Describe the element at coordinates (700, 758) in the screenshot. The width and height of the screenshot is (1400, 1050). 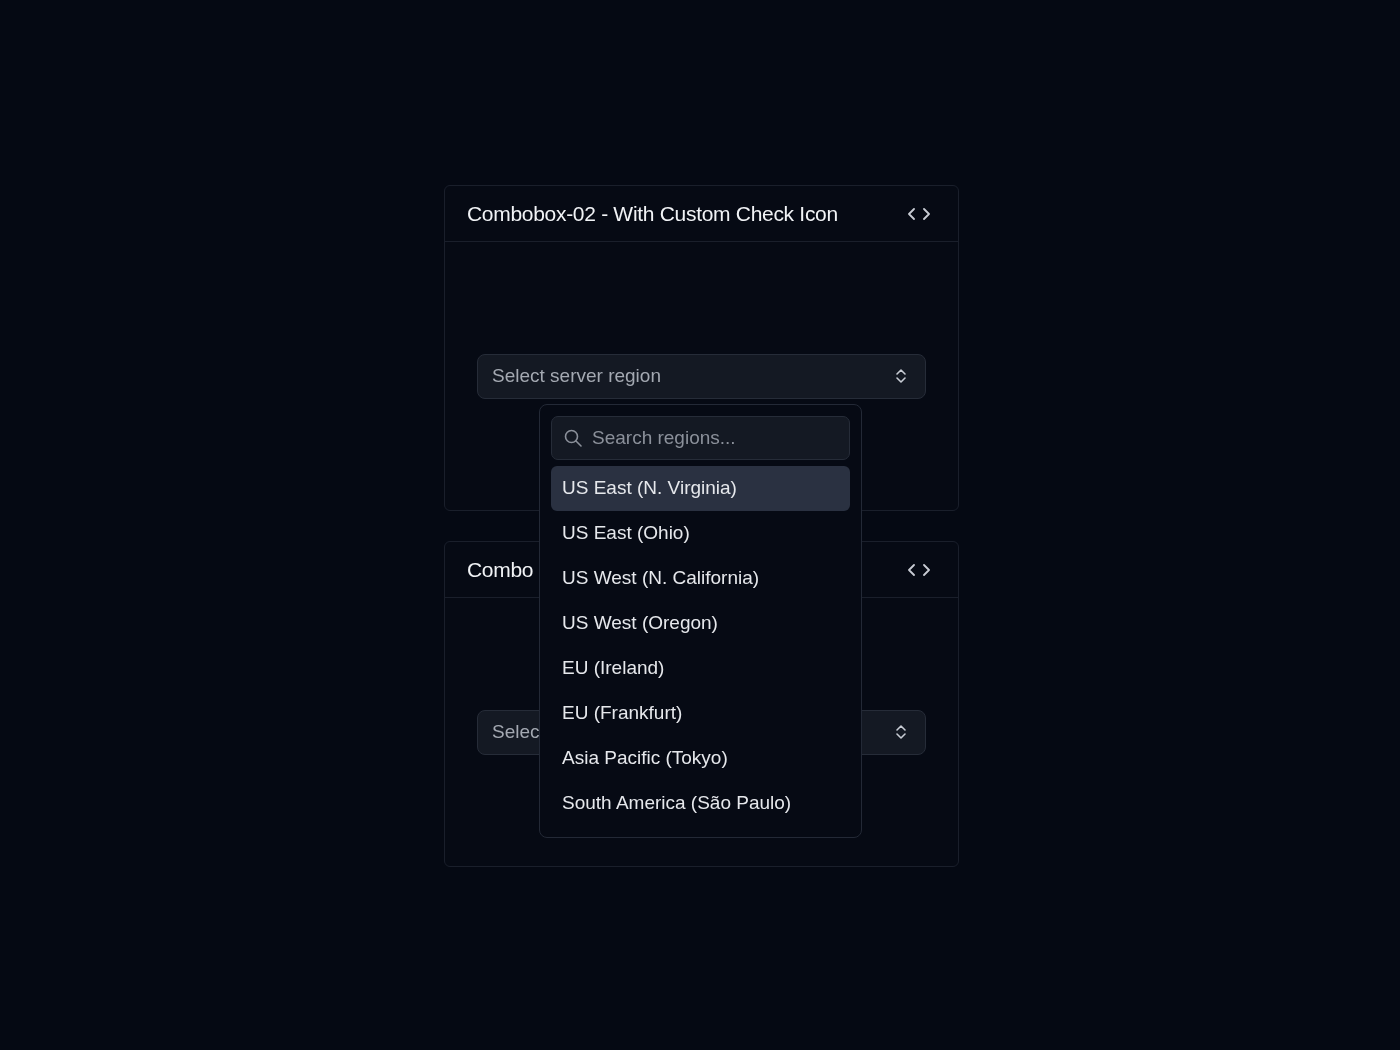
I see `region-option: Asia Pacific (Tokyo)` at that location.